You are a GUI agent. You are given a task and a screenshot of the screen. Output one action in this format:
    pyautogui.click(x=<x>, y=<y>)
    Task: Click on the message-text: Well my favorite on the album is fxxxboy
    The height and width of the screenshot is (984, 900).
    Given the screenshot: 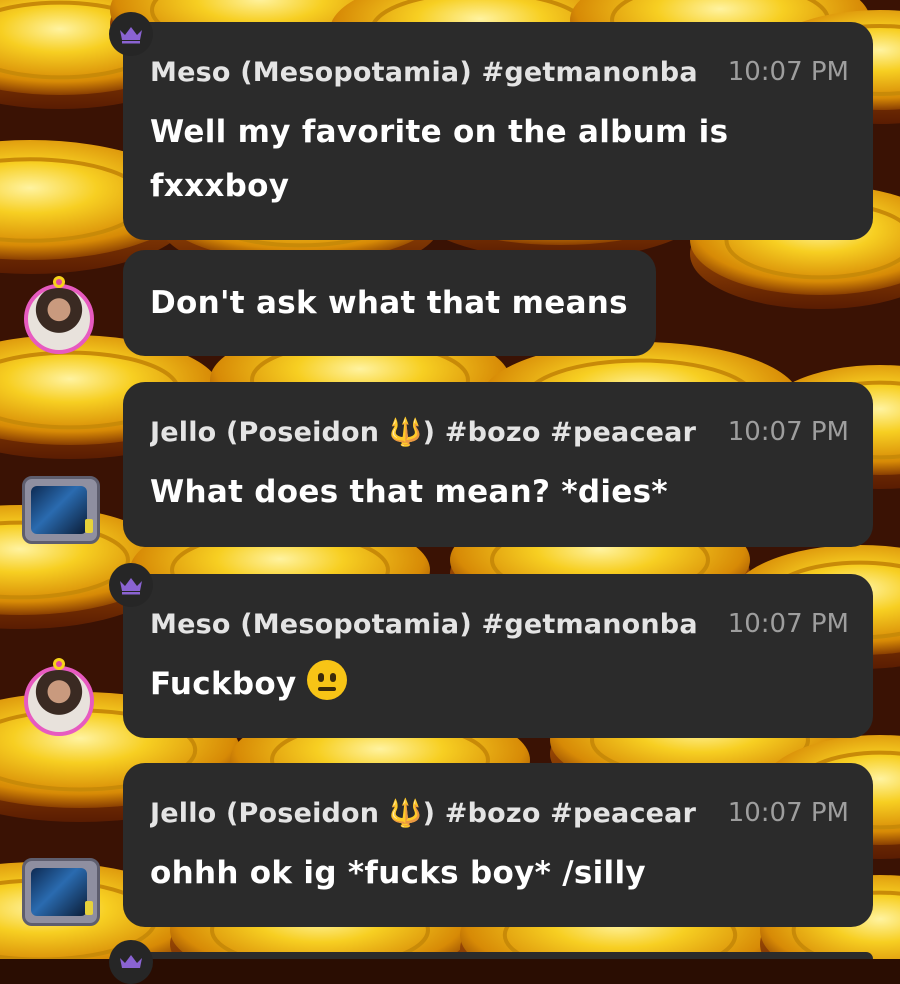 What is the action you would take?
    pyautogui.click(x=439, y=159)
    